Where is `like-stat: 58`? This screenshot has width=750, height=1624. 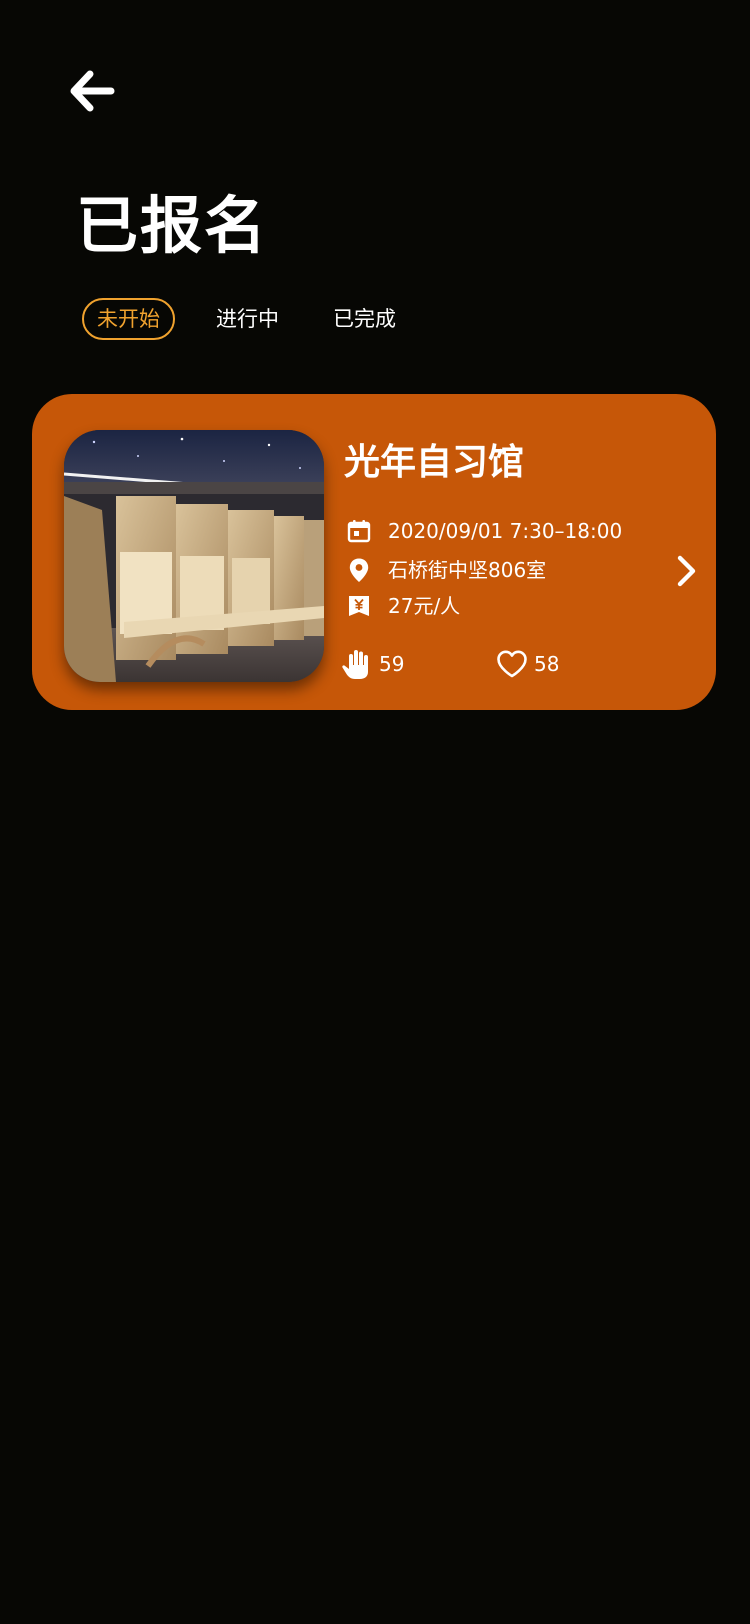 like-stat: 58 is located at coordinates (527, 664).